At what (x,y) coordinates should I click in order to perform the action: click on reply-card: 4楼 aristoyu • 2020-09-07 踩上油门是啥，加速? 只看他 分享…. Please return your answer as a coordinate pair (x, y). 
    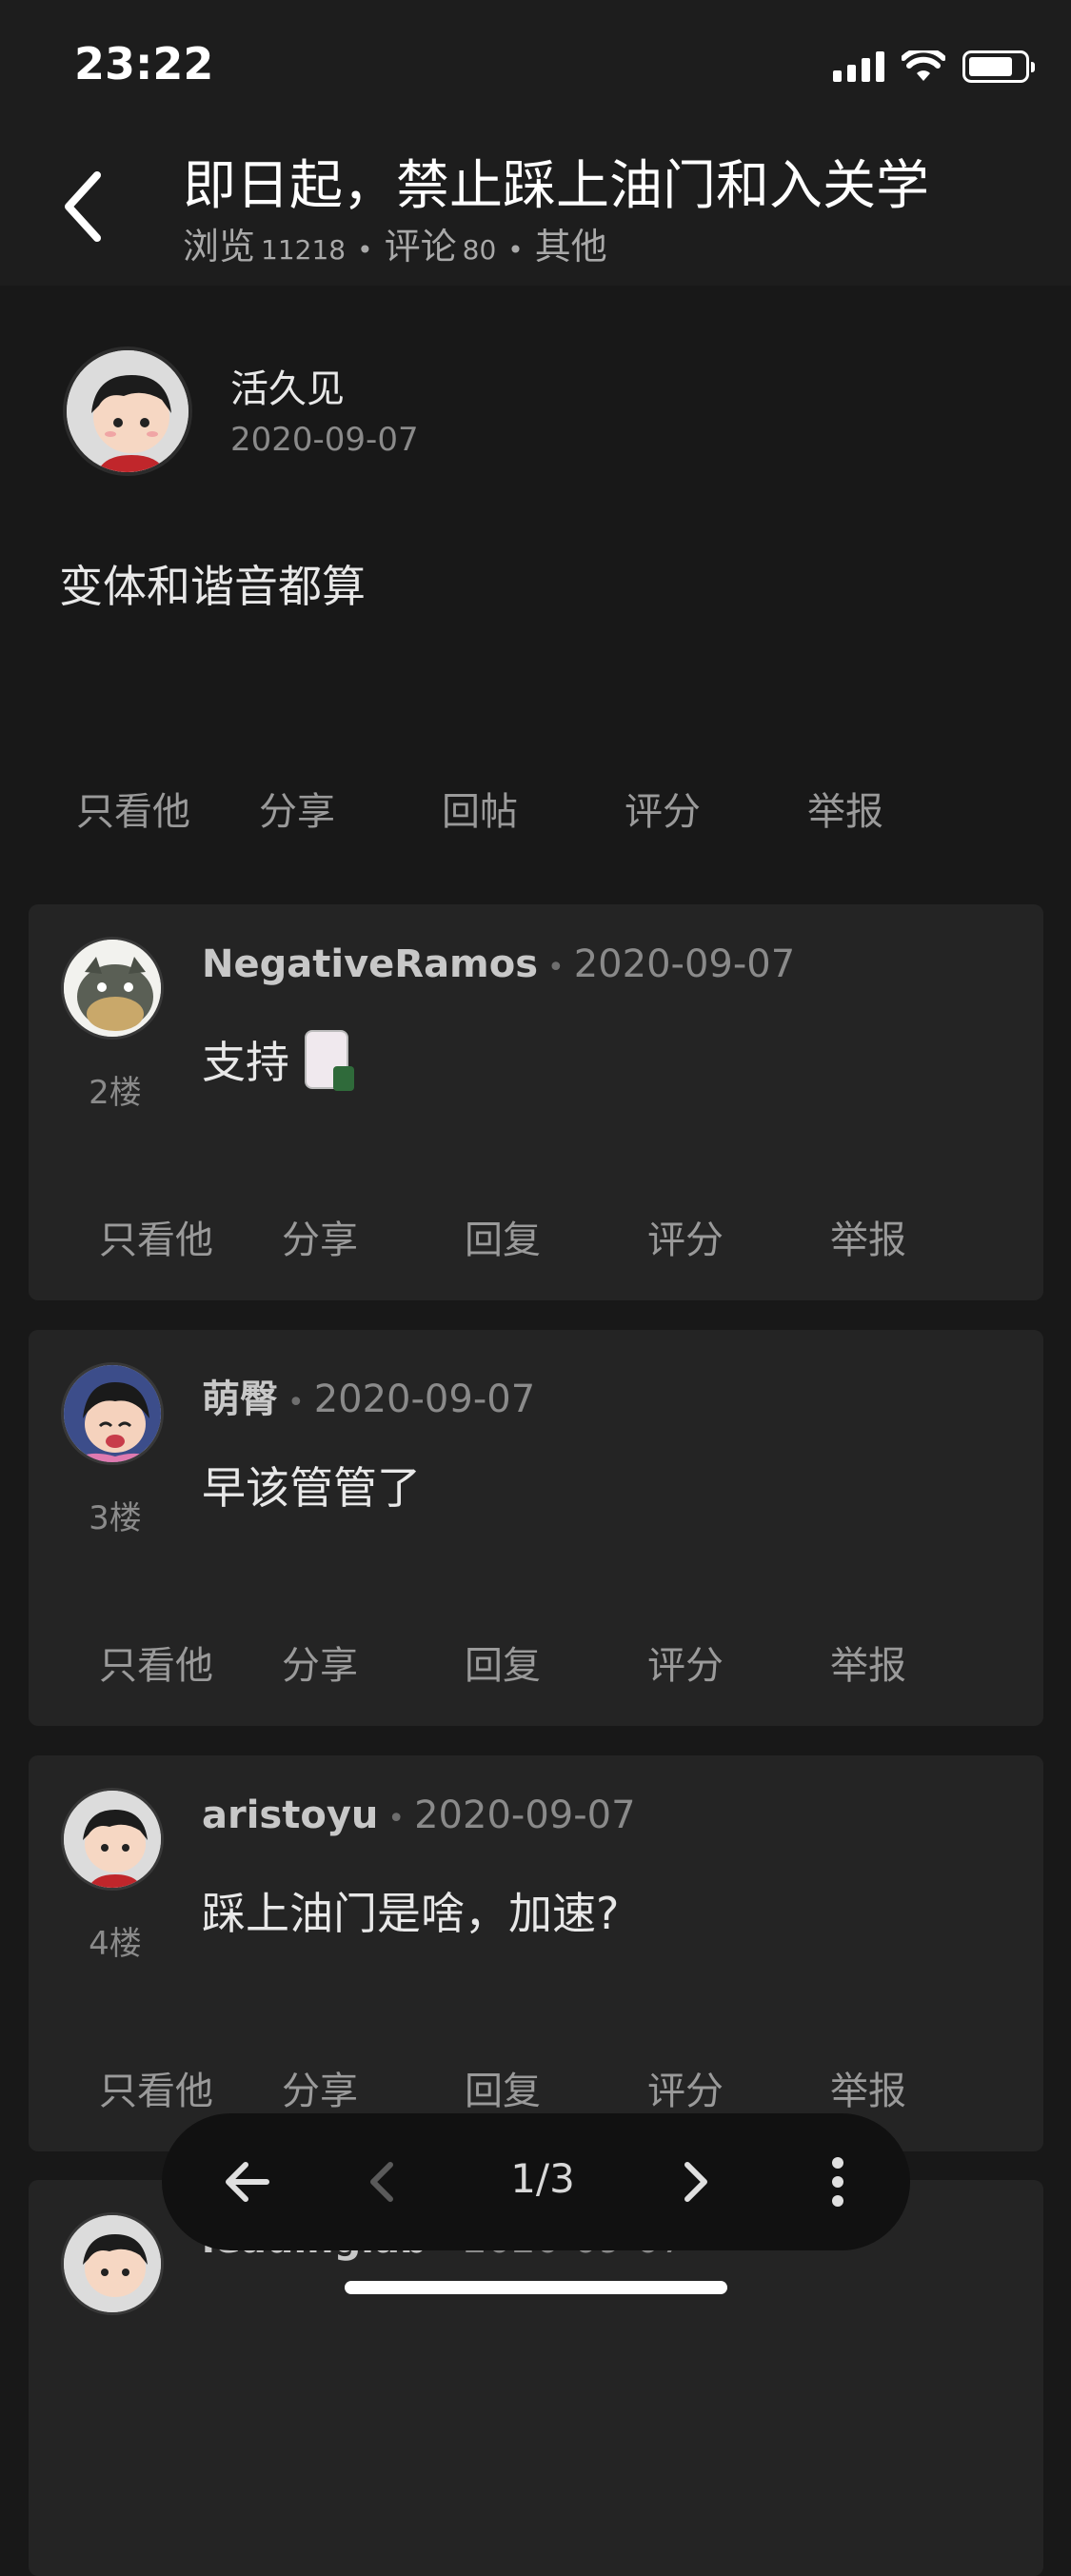
    Looking at the image, I should click on (536, 1953).